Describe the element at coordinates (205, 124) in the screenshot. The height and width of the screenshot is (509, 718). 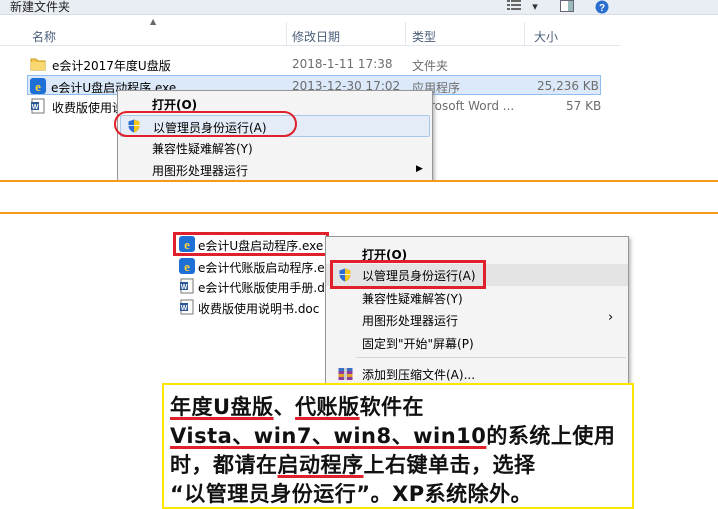
I see `red-highlight-oval` at that location.